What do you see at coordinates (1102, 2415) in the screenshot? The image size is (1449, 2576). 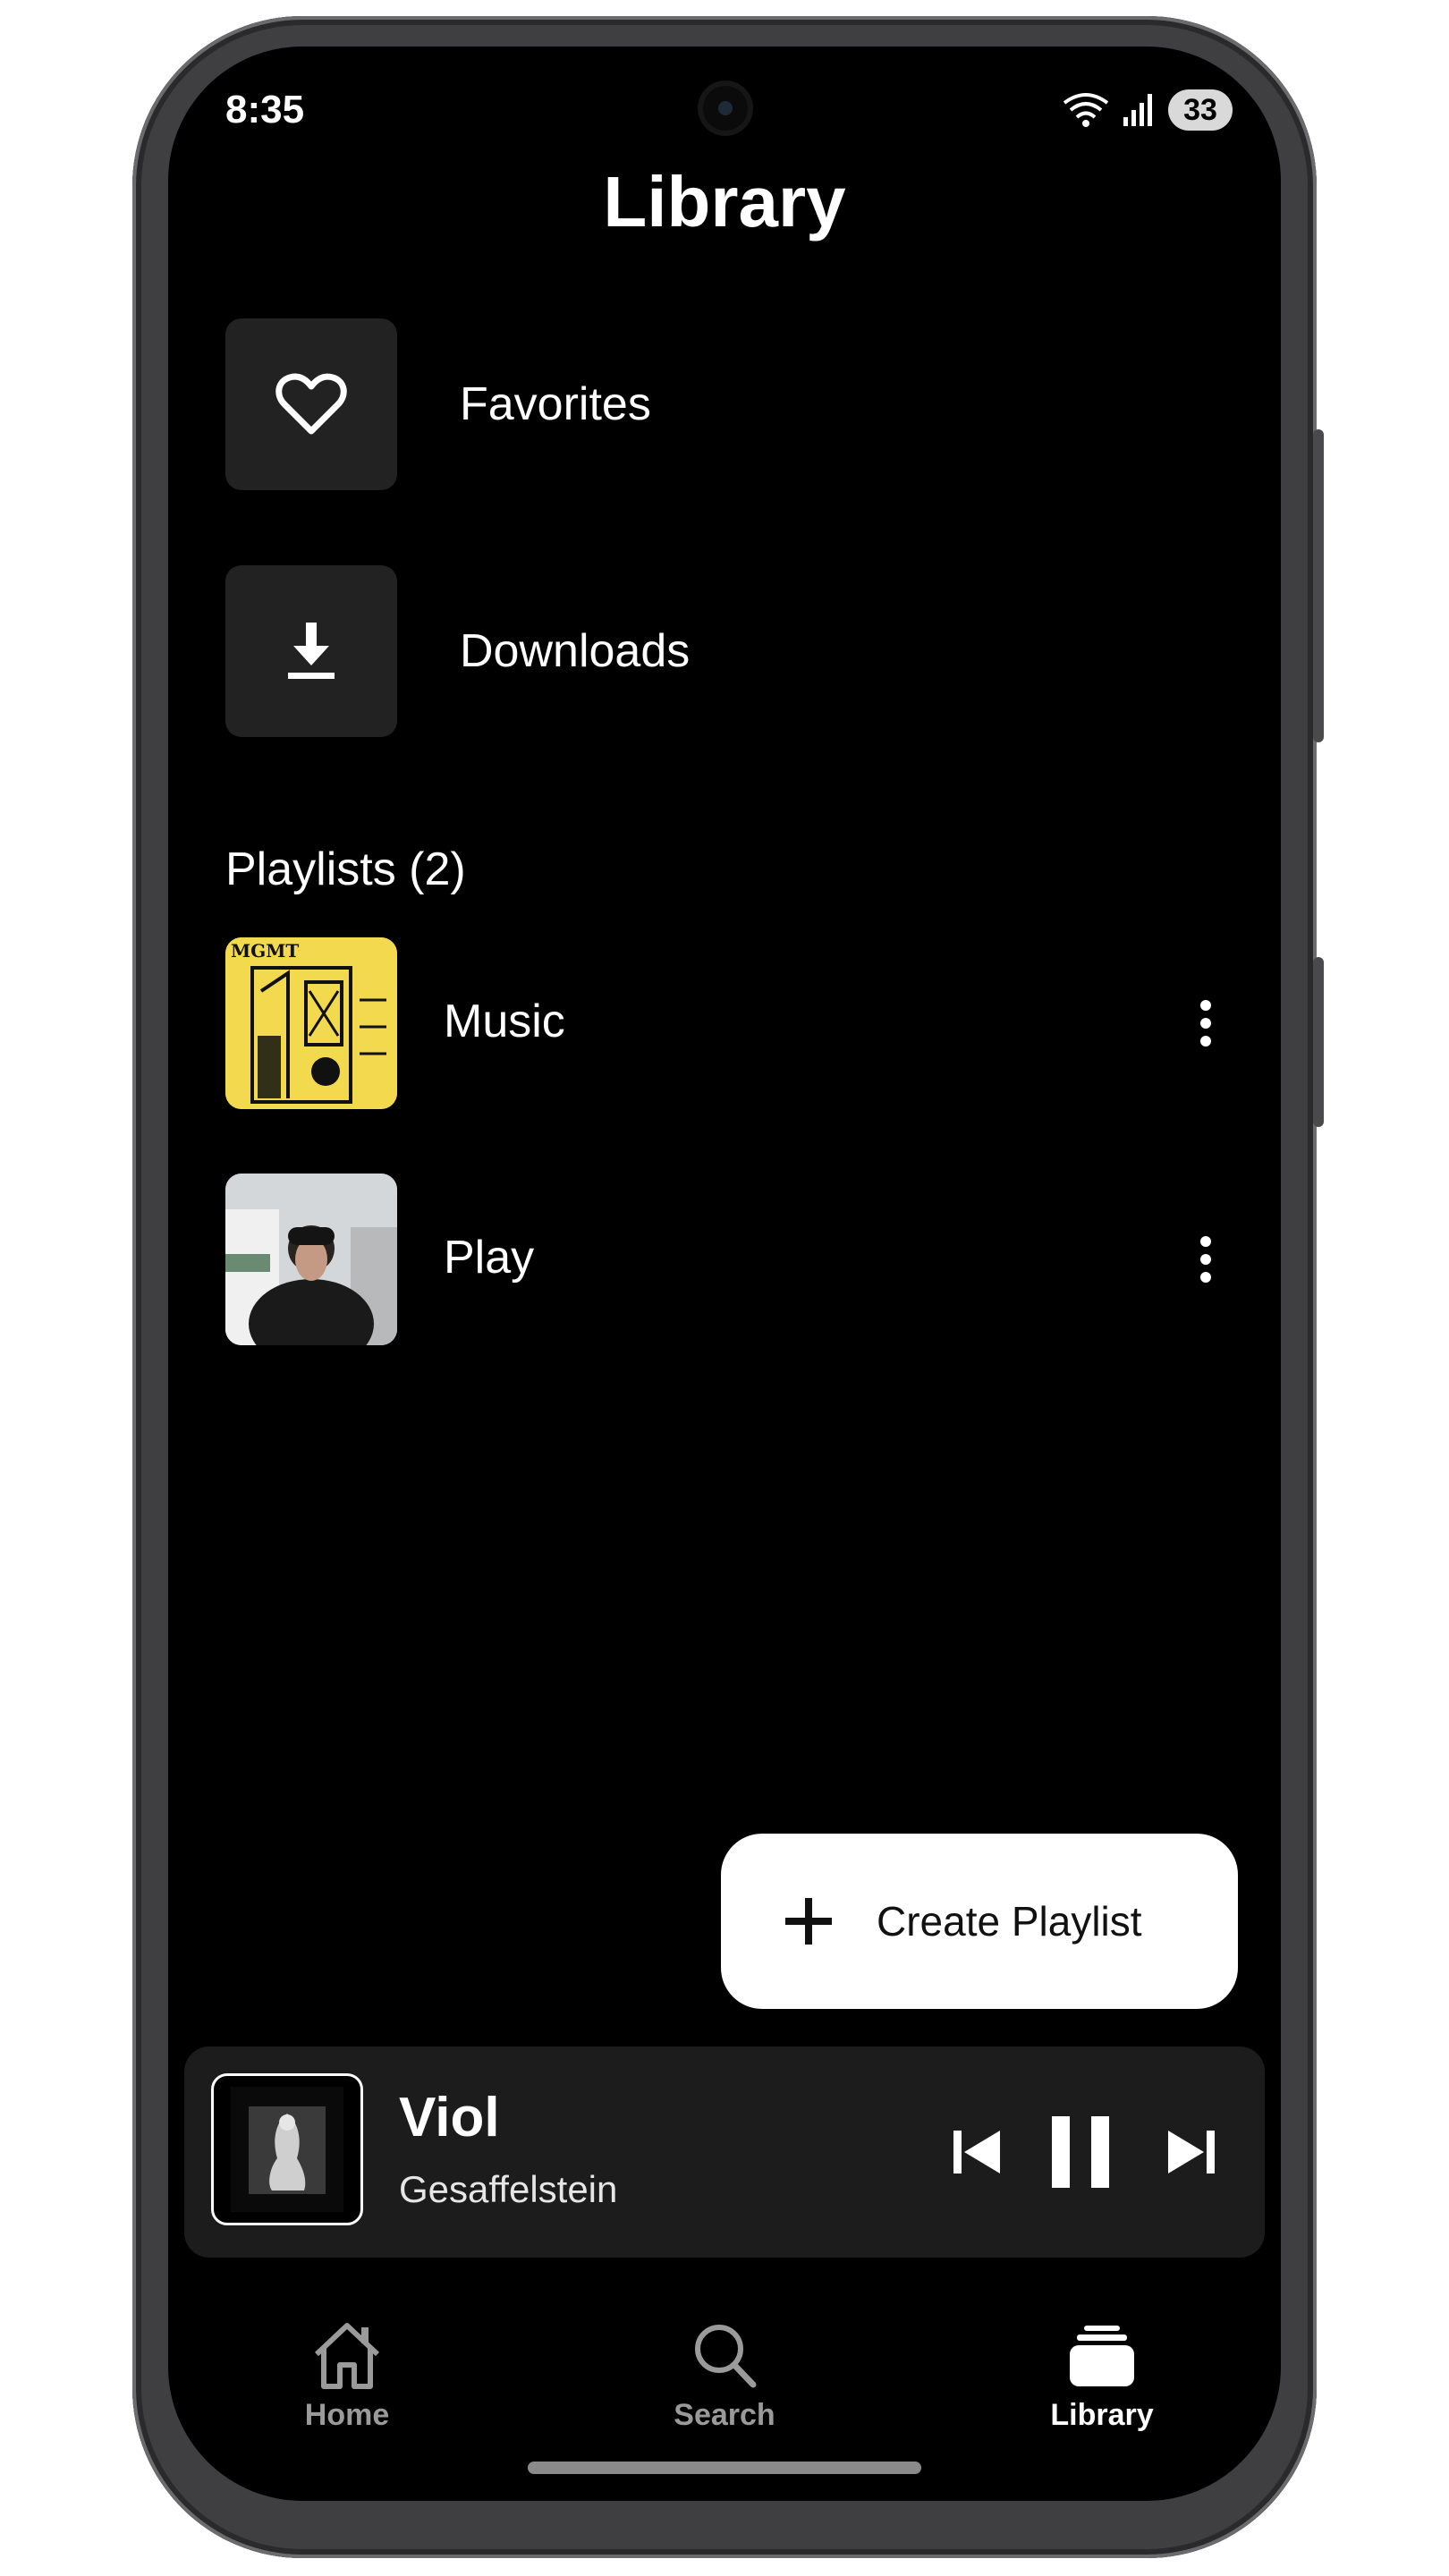 I see `nav-library-label: Library` at bounding box center [1102, 2415].